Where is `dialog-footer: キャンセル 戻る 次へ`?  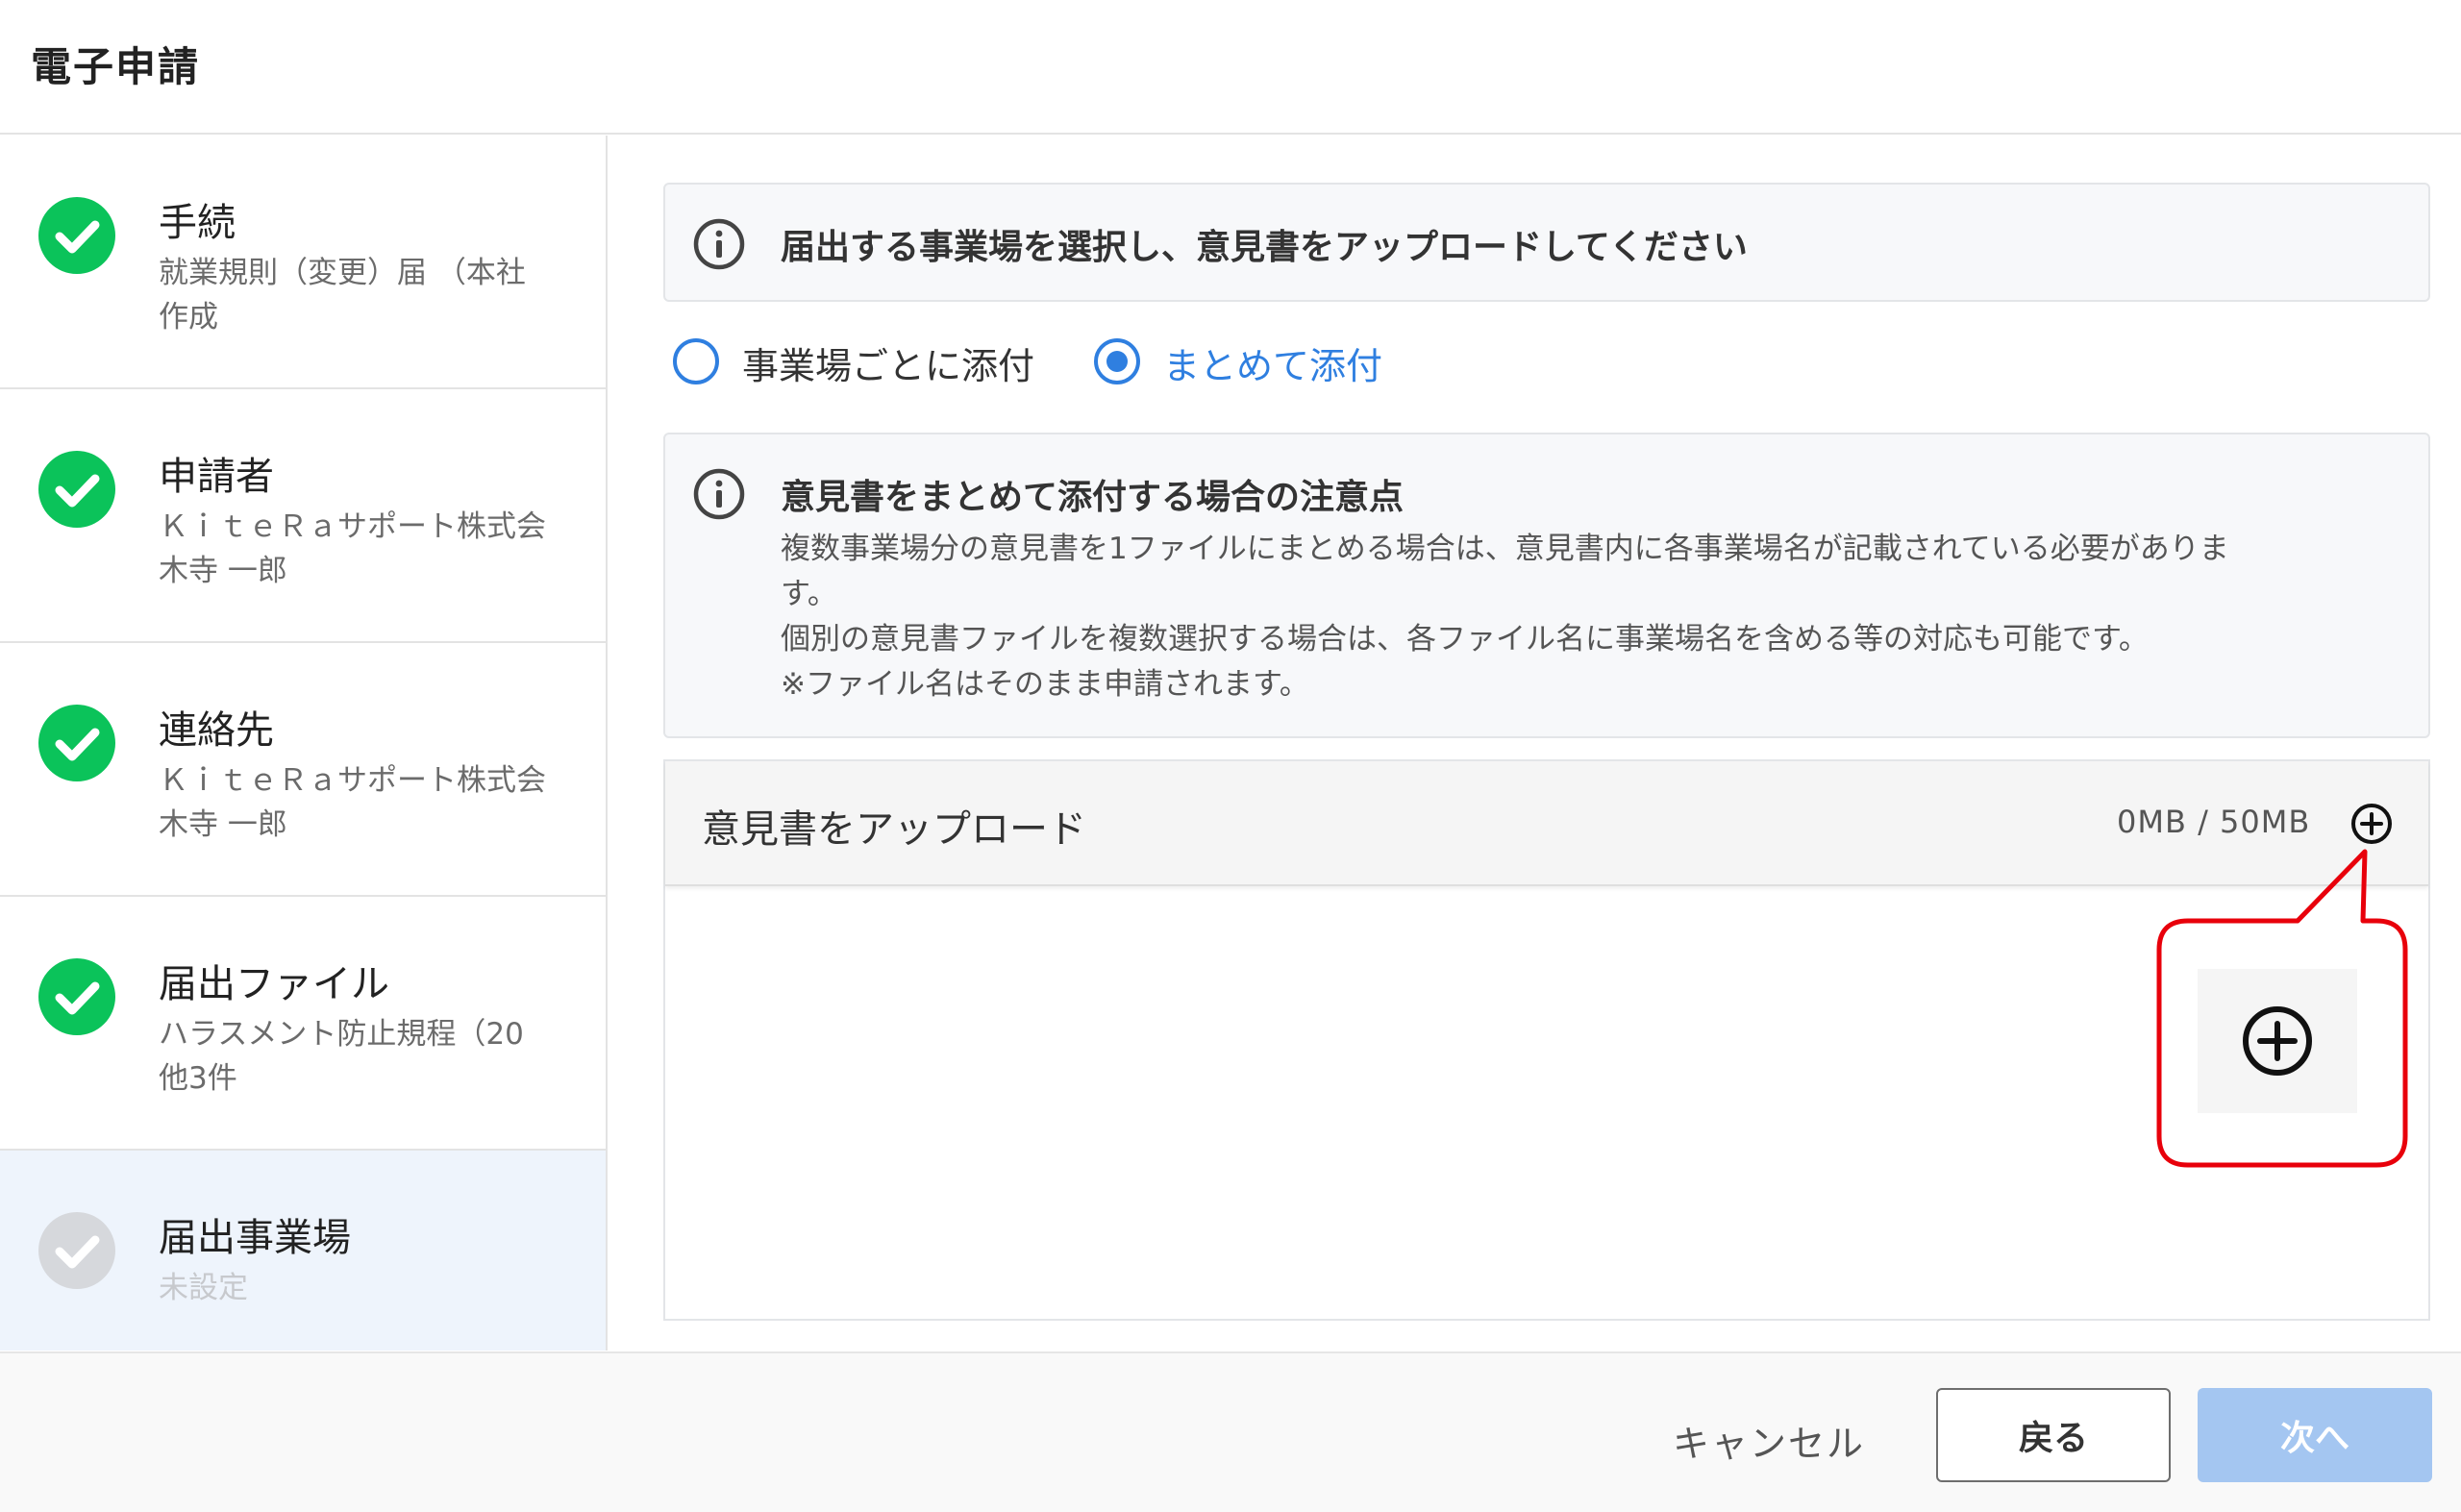
dialog-footer: キャンセル 戻る 次へ is located at coordinates (1230, 1431).